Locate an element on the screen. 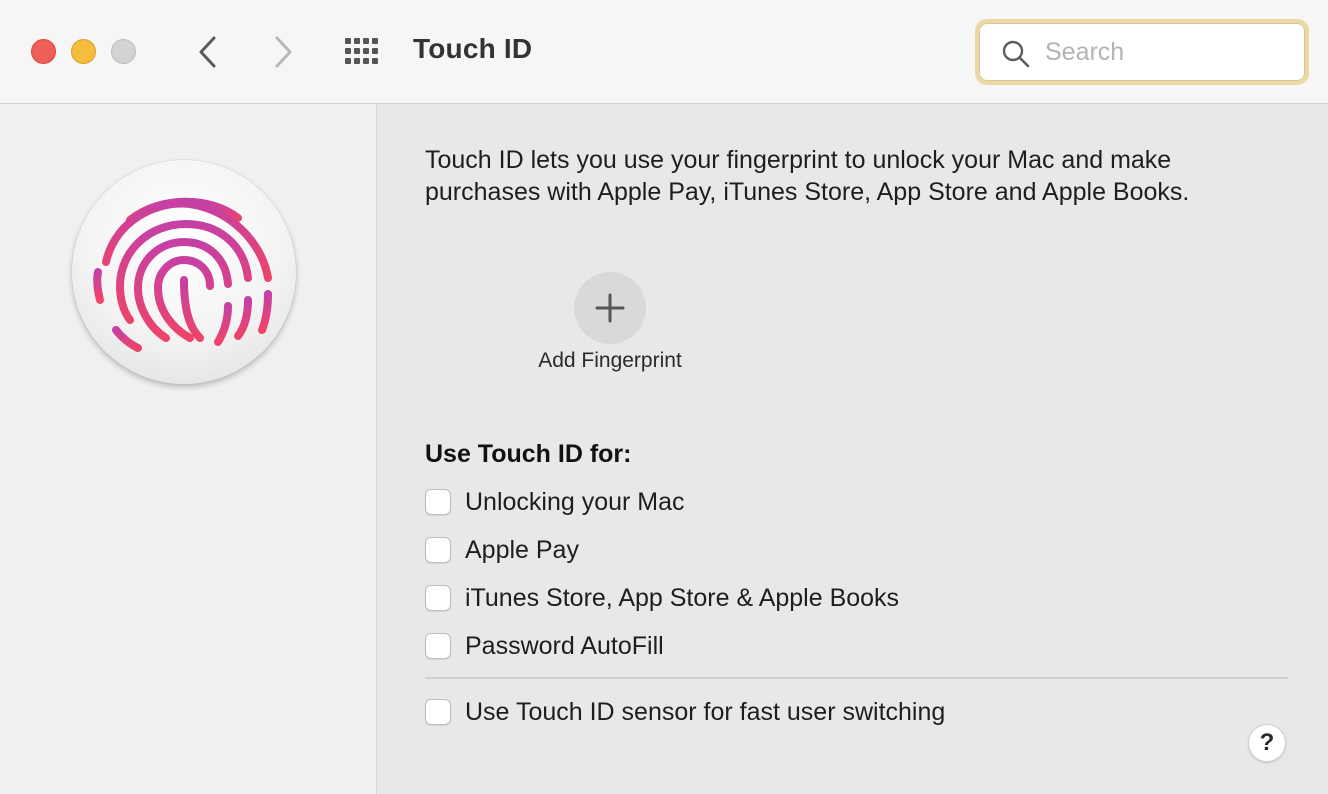  show-all-button is located at coordinates (364, 52).